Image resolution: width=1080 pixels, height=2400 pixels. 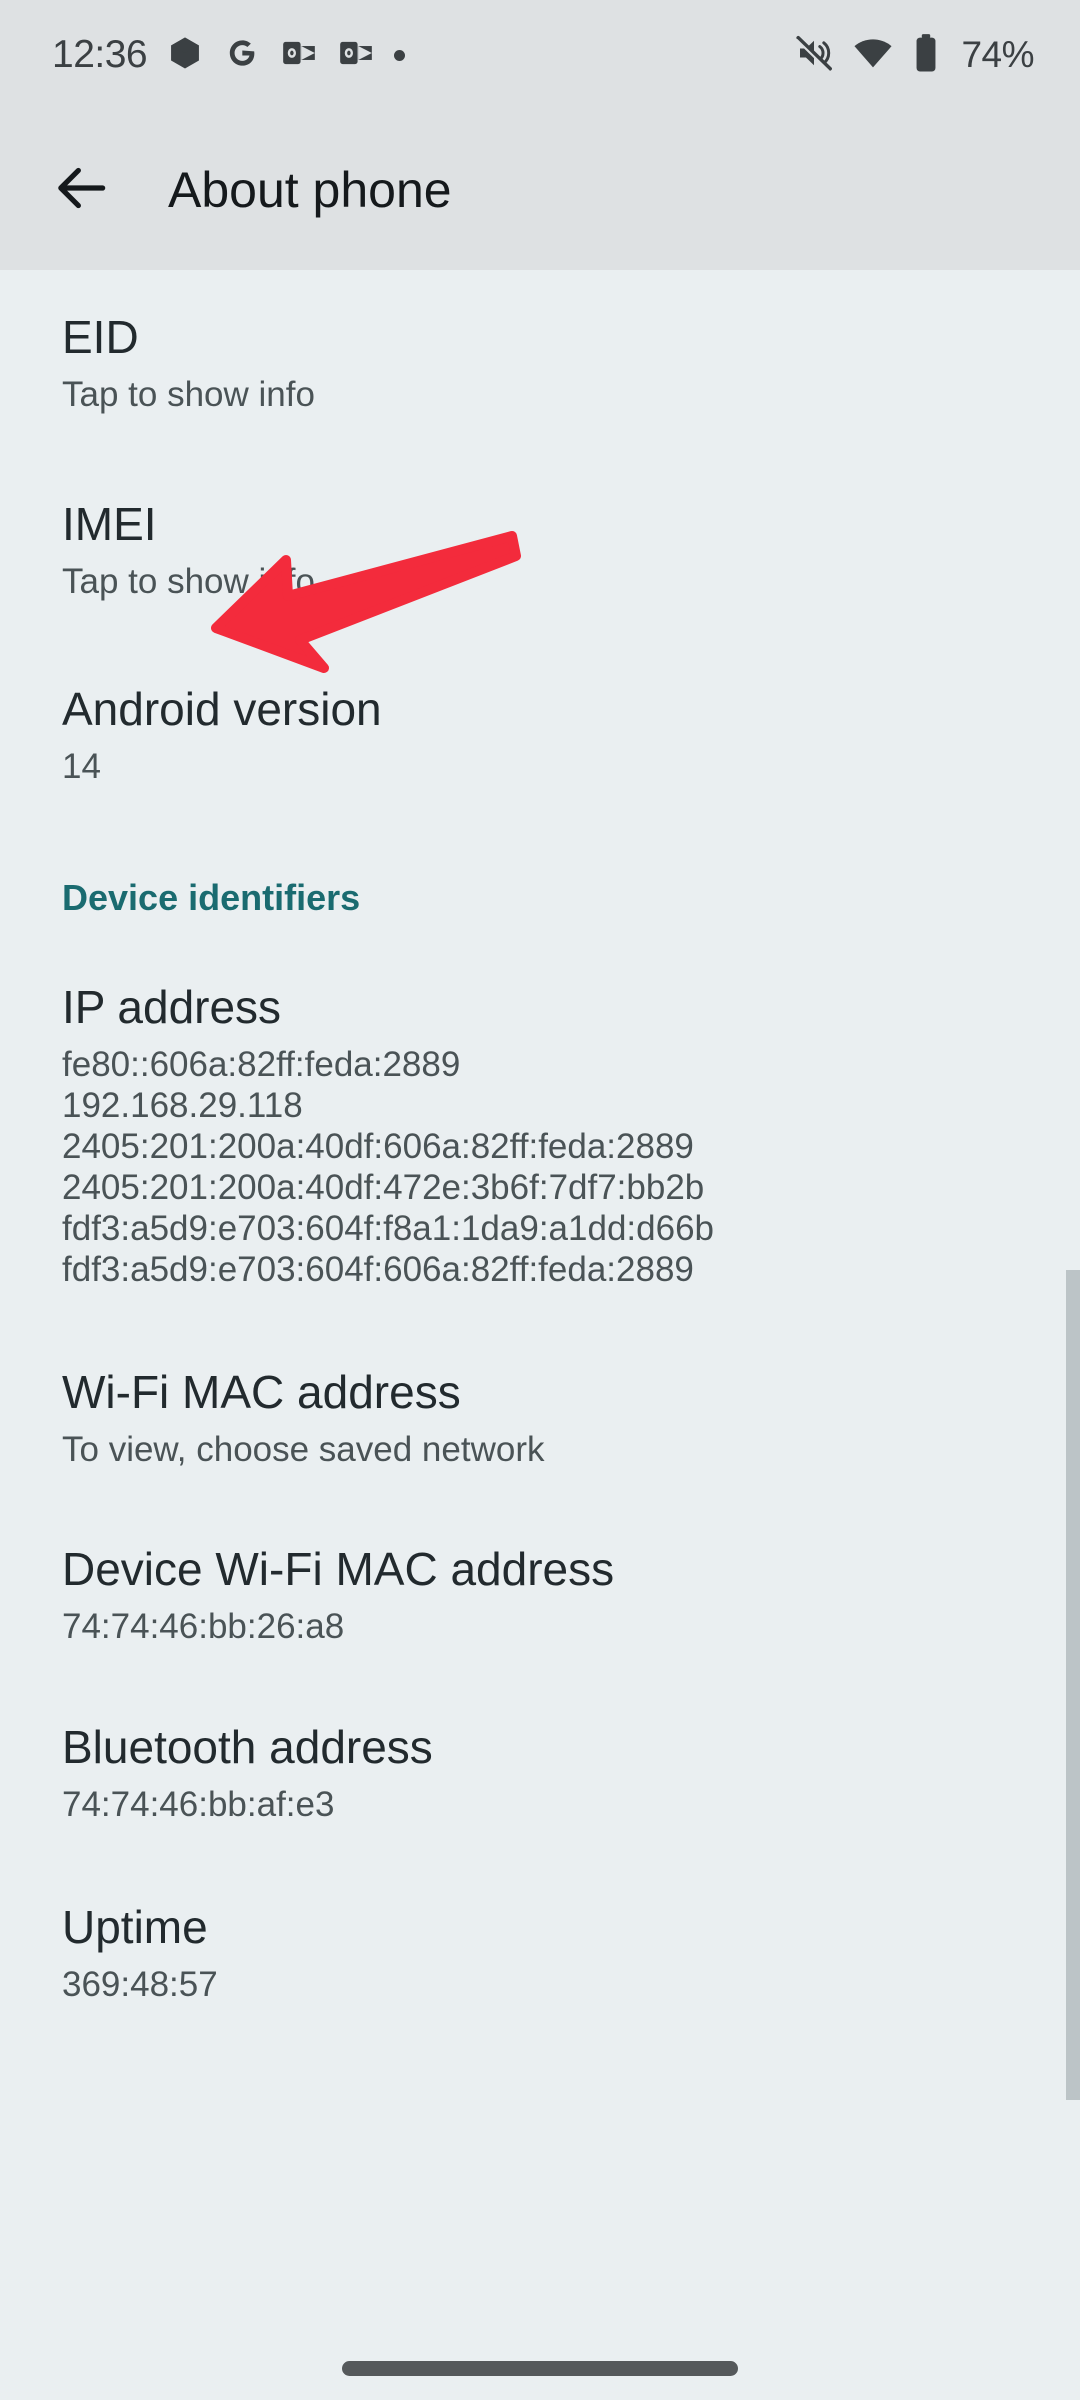 I want to click on list-item-title: Uptime, so click(x=135, y=1927).